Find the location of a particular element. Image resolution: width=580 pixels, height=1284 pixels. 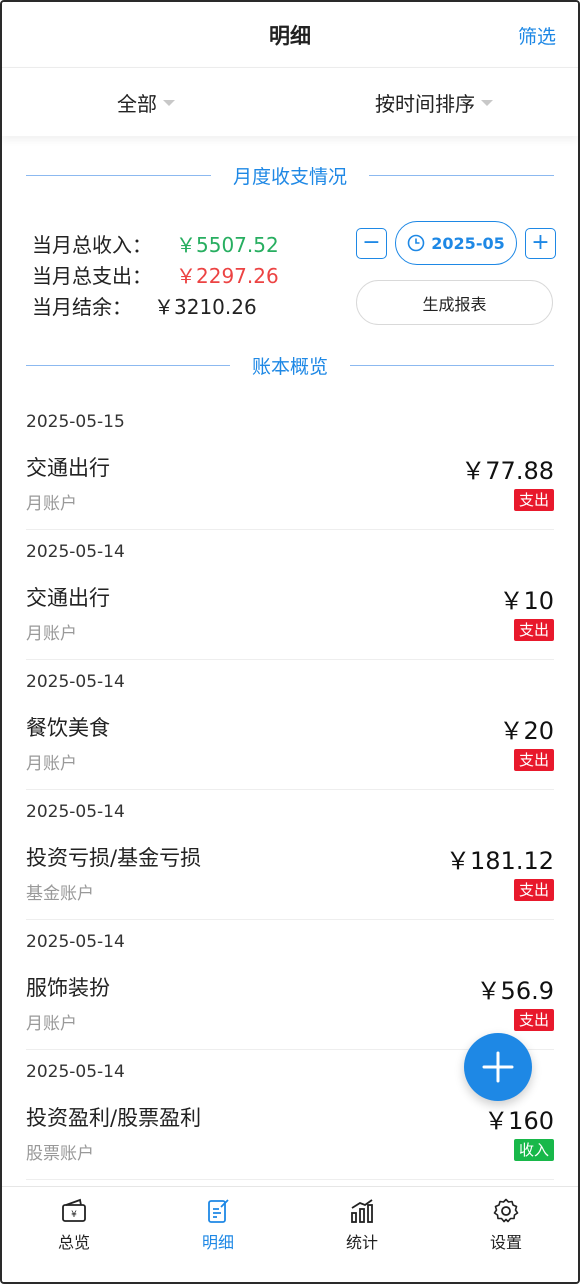

tab-settings-label: 设置 is located at coordinates (505, 1242).